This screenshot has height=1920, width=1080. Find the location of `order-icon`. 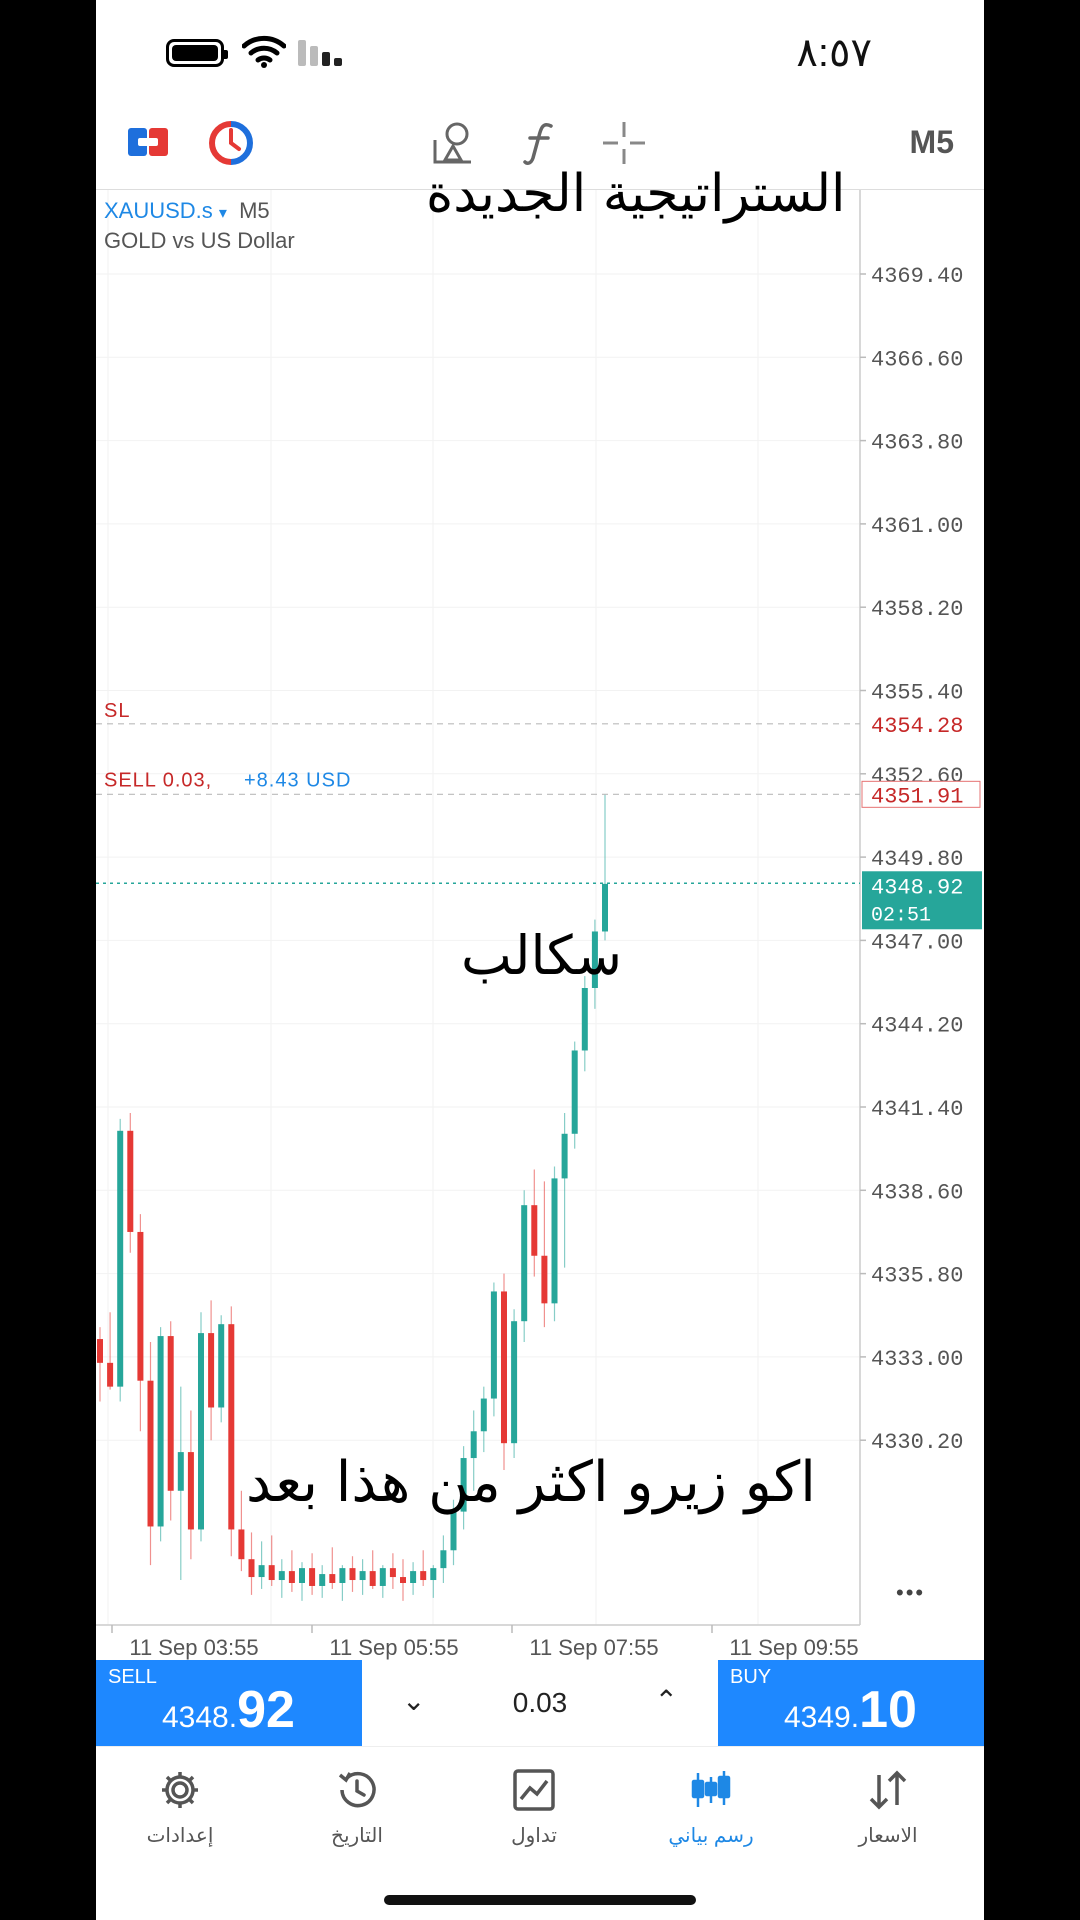

order-icon is located at coordinates (148, 142).